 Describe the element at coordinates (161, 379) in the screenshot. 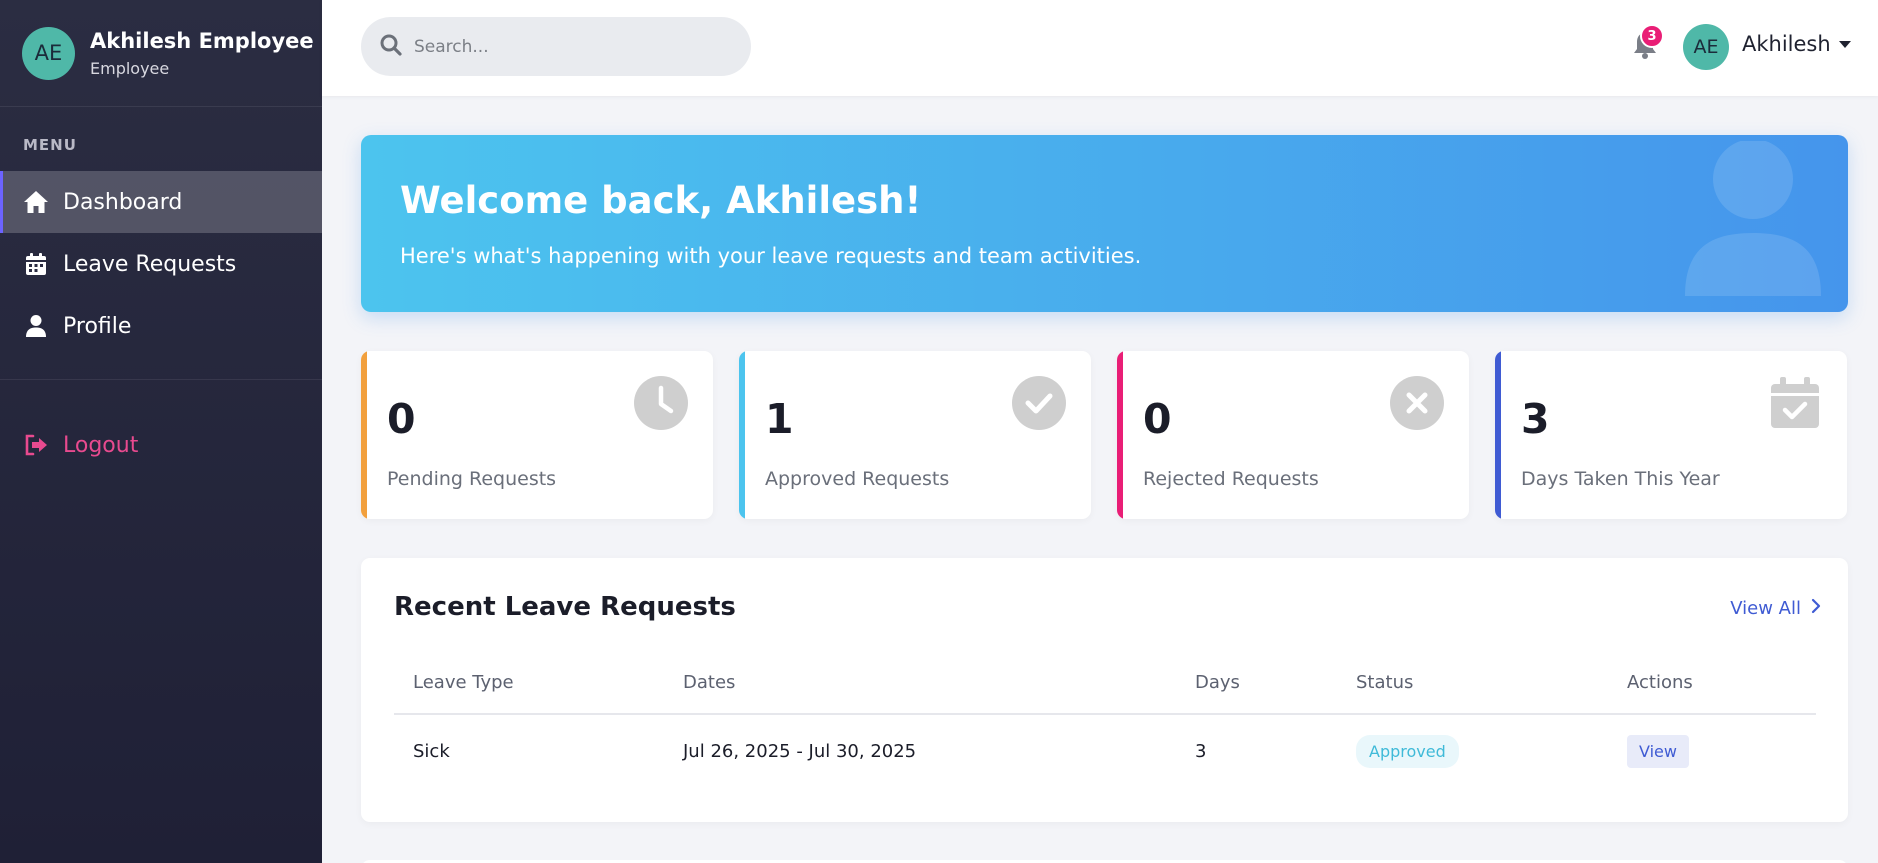

I see `sidebar-divider` at that location.